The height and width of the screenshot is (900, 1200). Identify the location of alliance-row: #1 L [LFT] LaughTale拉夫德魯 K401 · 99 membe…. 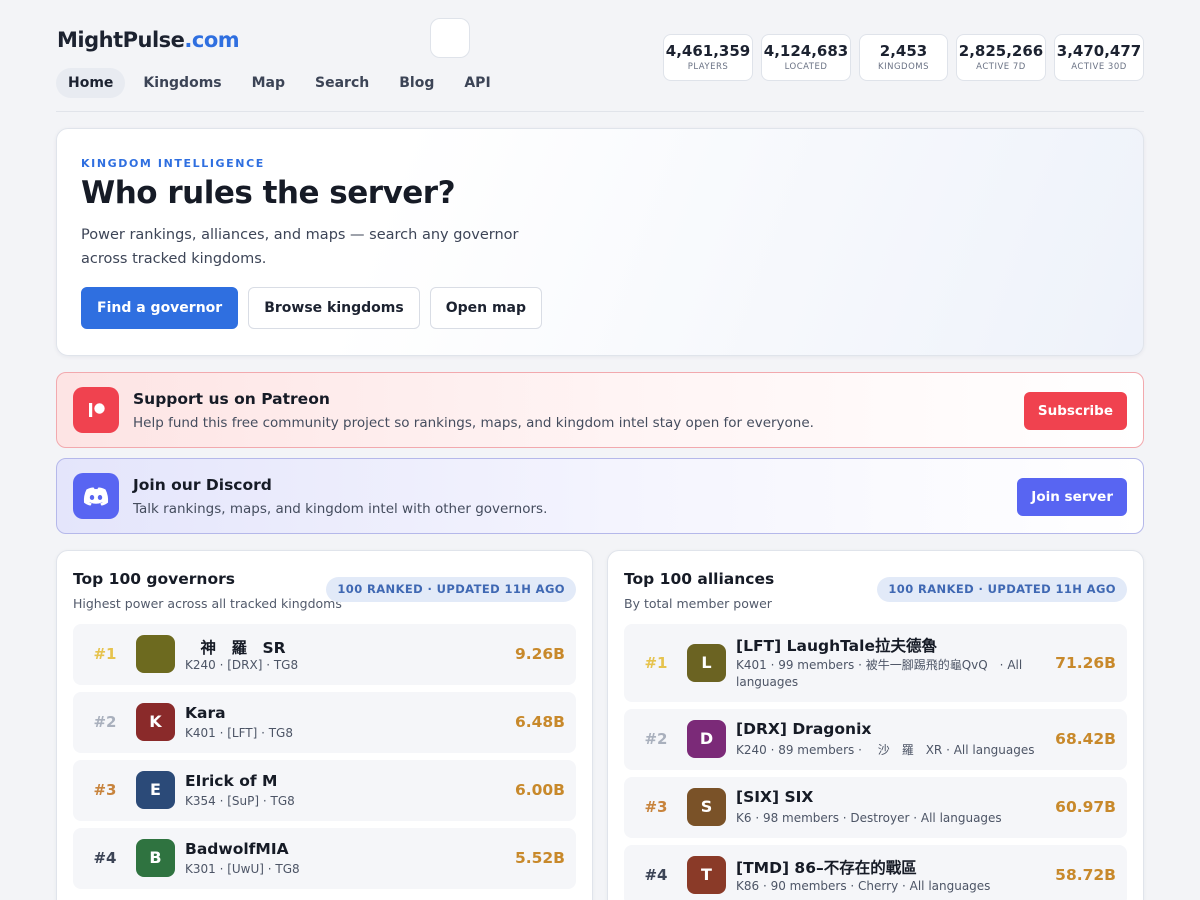
(875, 663).